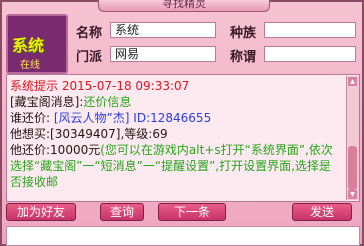 Image resolution: width=364 pixels, height=246 pixels. I want to click on faction-field: 网易, so click(163, 54).